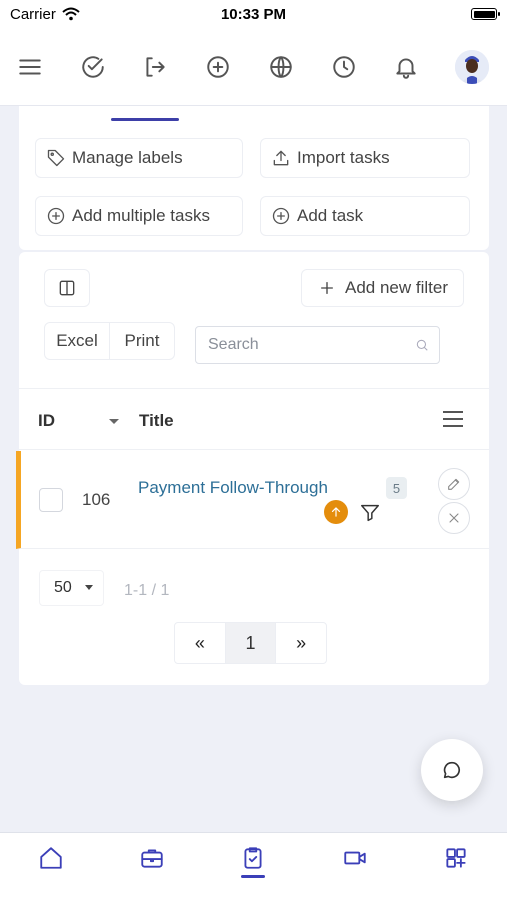 This screenshot has height=900, width=507. What do you see at coordinates (330, 215) in the screenshot?
I see `add-task-label: Add task` at bounding box center [330, 215].